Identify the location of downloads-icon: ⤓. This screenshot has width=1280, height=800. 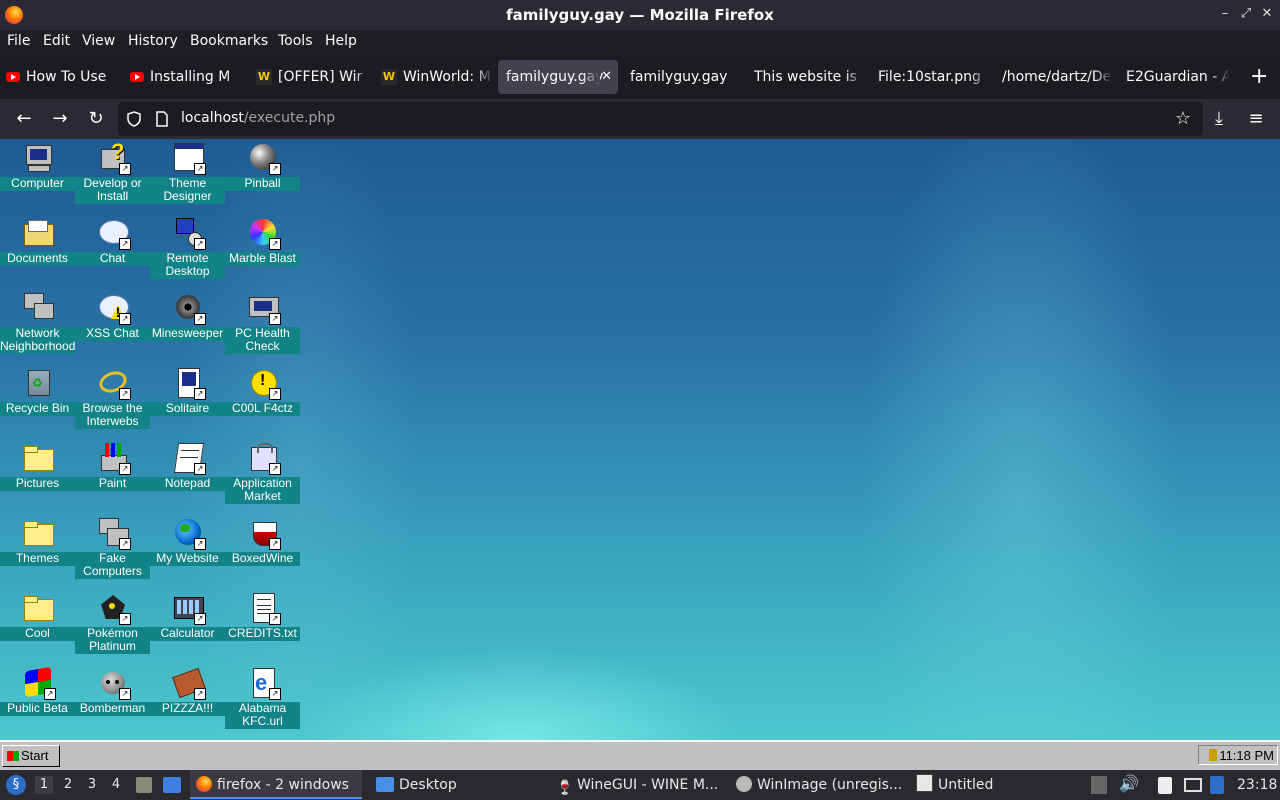
(1219, 119).